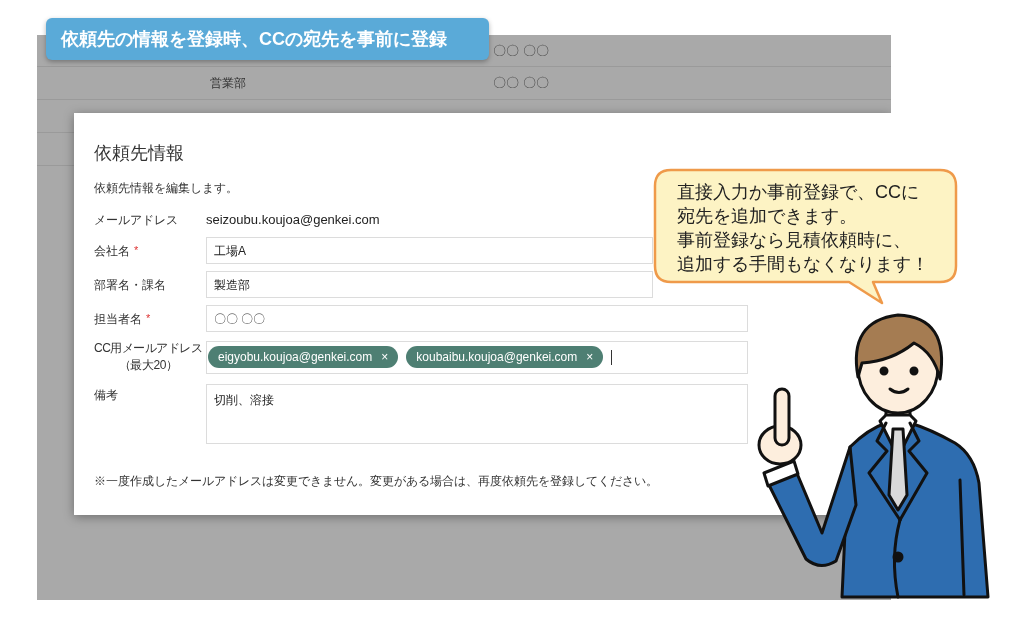 This screenshot has height=624, width=1024. What do you see at coordinates (139, 153) in the screenshot?
I see `dialog-title: 依頼先情報` at bounding box center [139, 153].